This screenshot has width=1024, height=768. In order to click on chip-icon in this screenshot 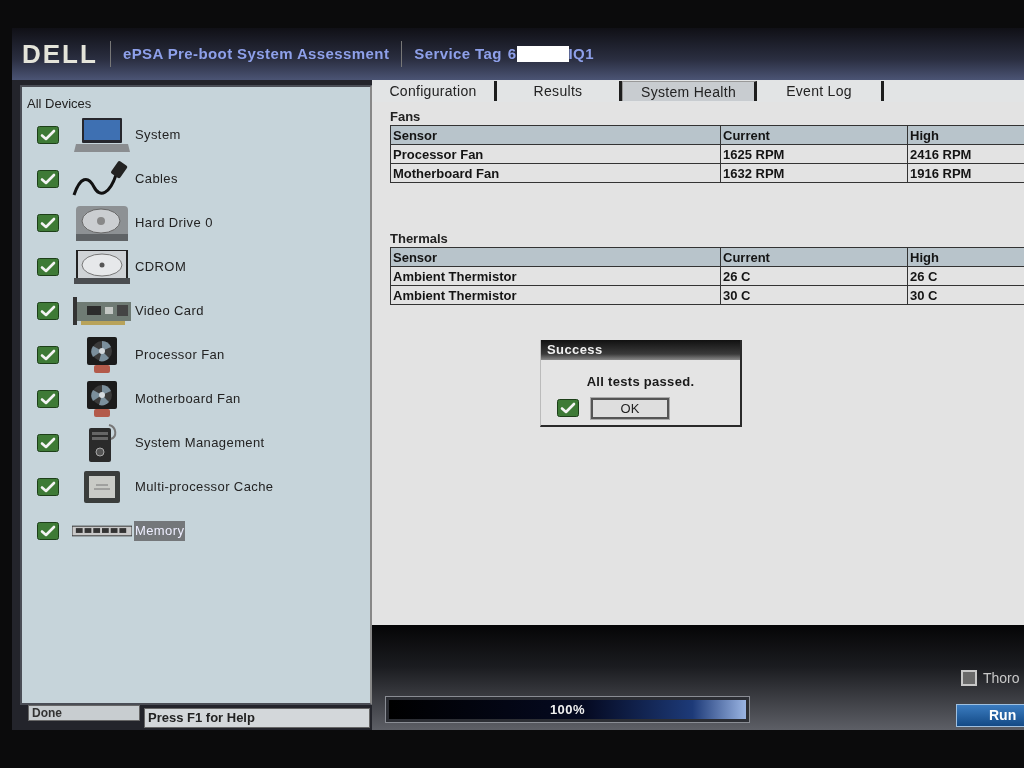, I will do `click(102, 487)`.